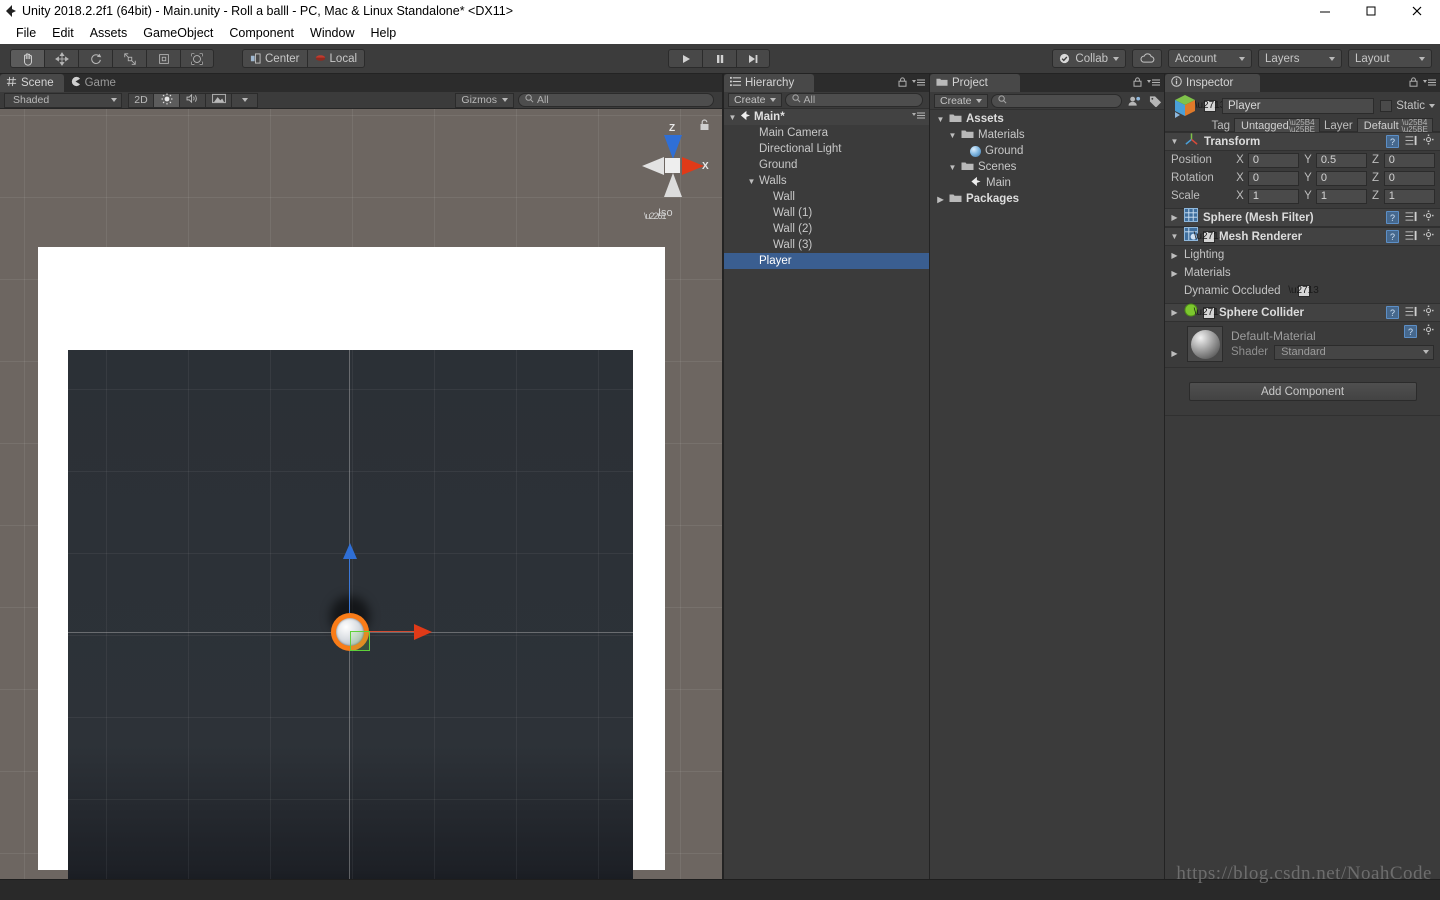 The height and width of the screenshot is (900, 1440). Describe the element at coordinates (1303, 291) in the screenshot. I see `dynamic-occluded-checkbox: \u2713` at that location.